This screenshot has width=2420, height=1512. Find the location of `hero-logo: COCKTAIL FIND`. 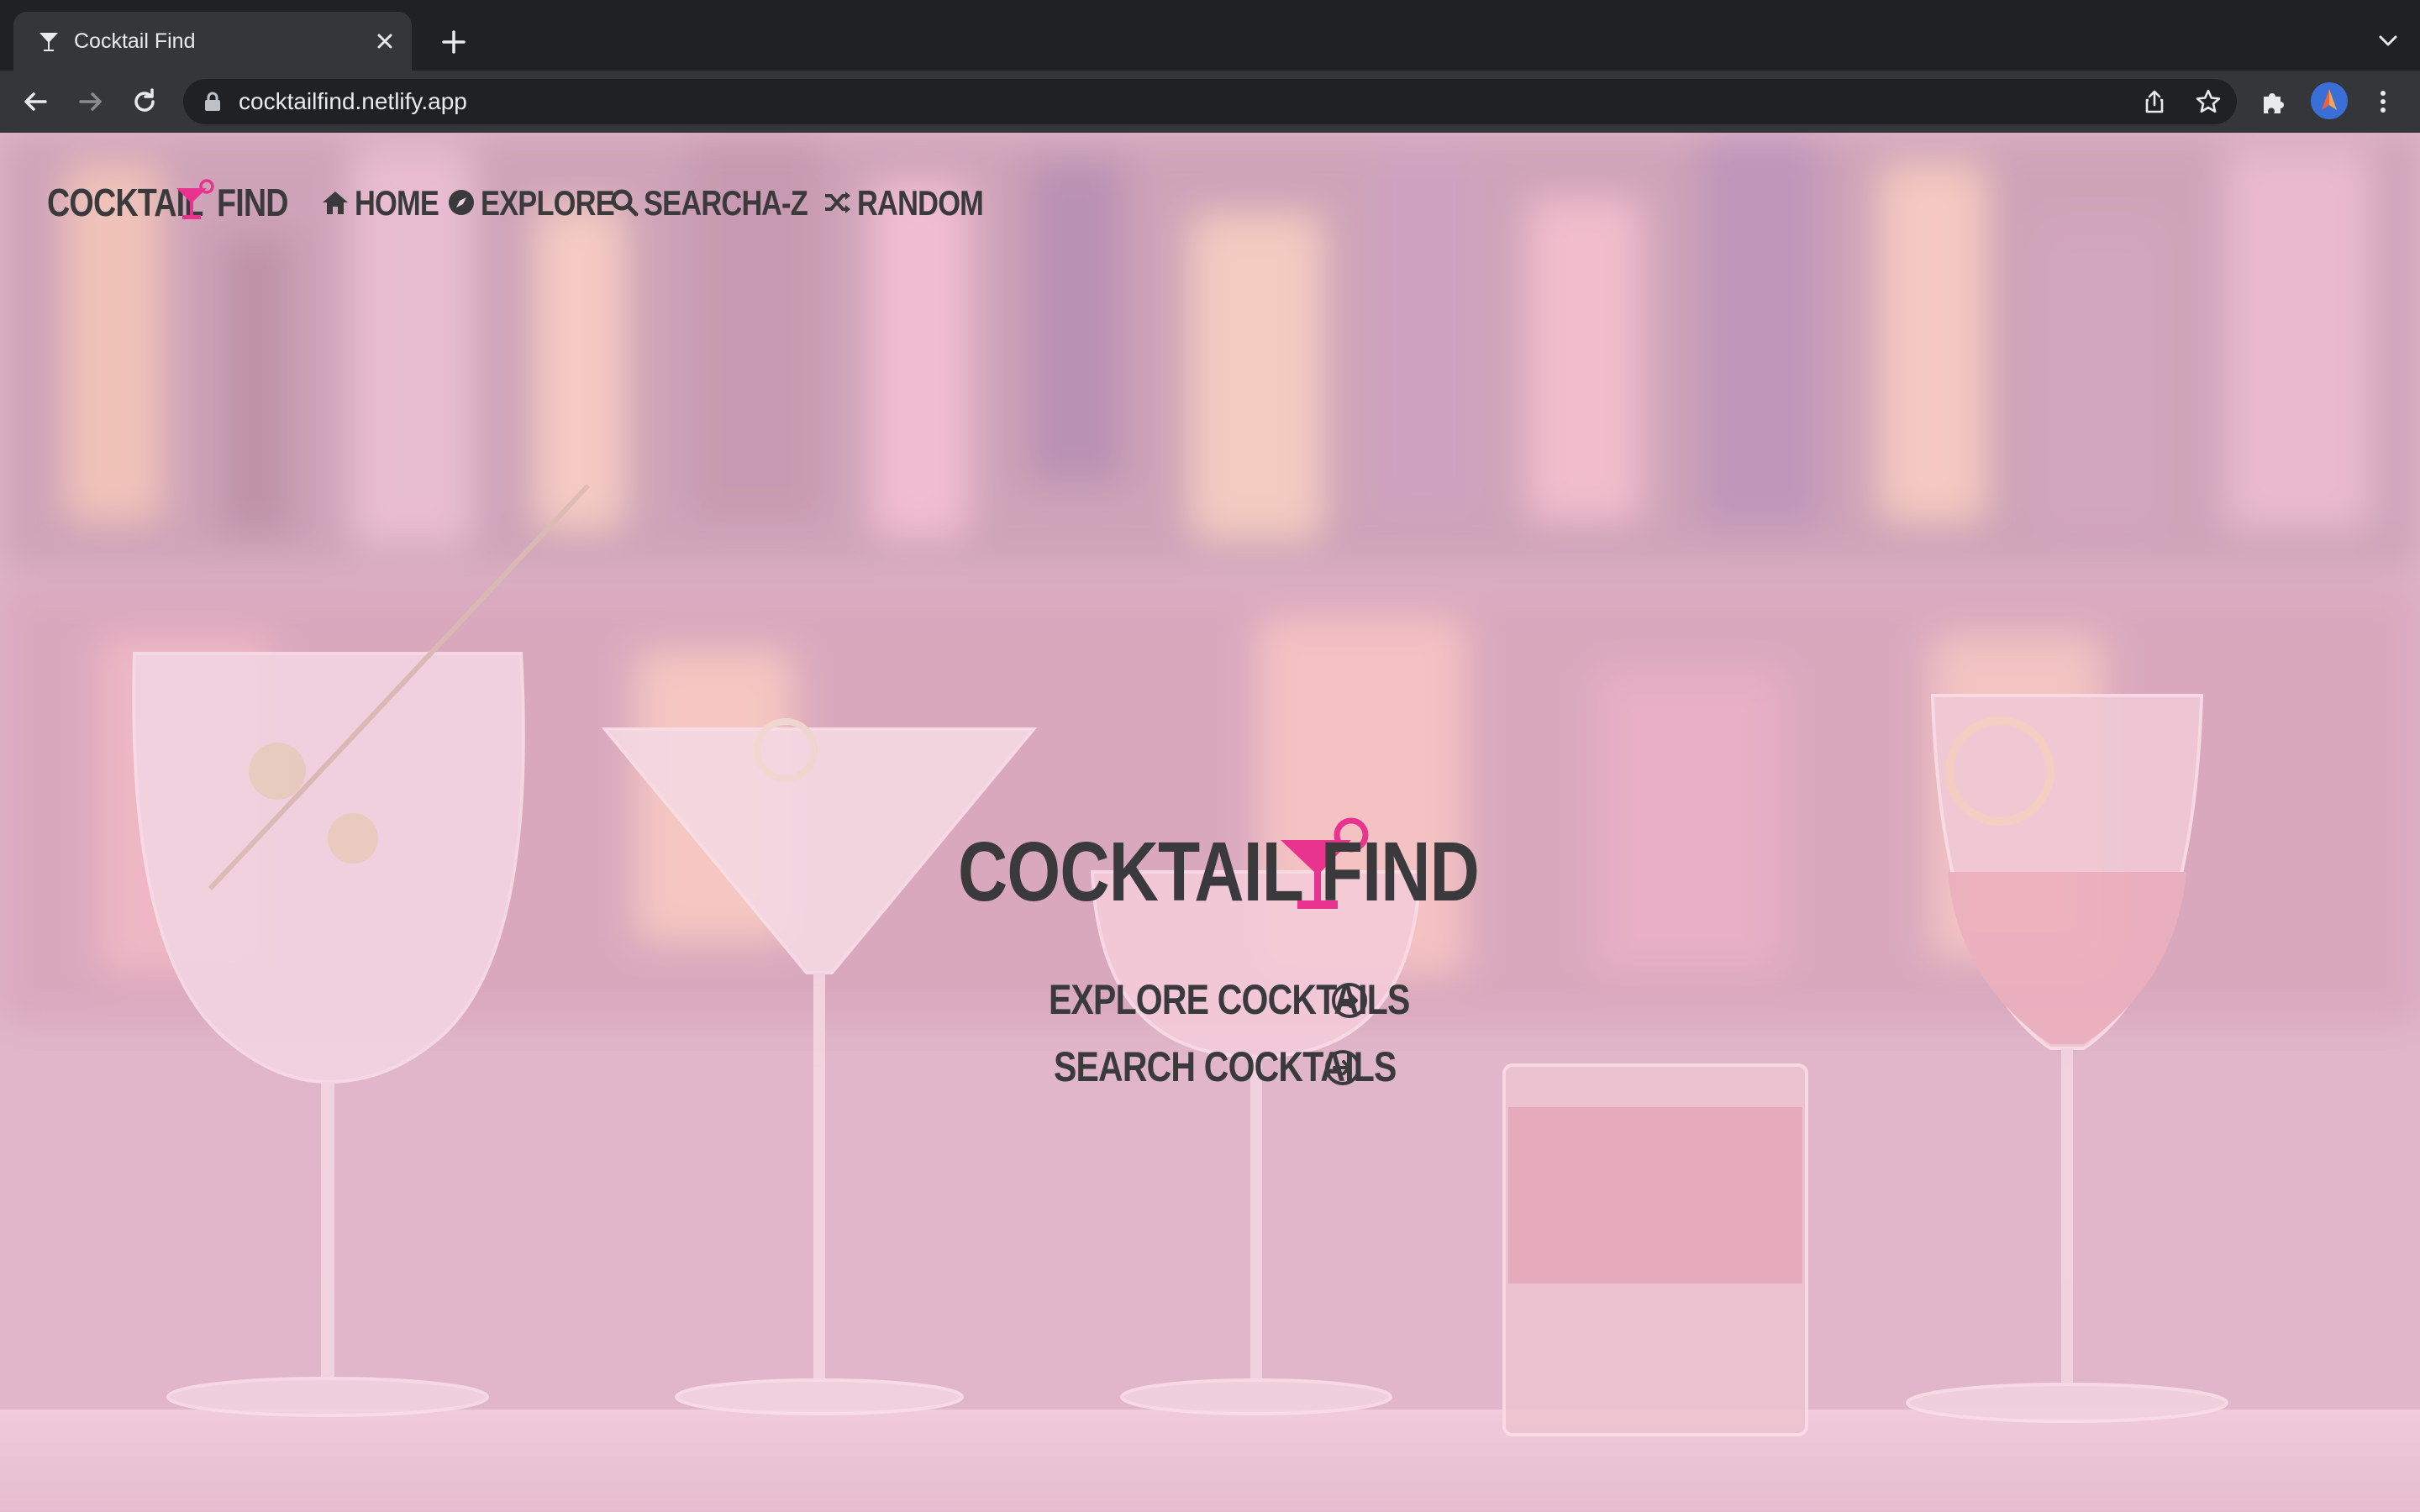

hero-logo: COCKTAIL FIND is located at coordinates (1219, 868).